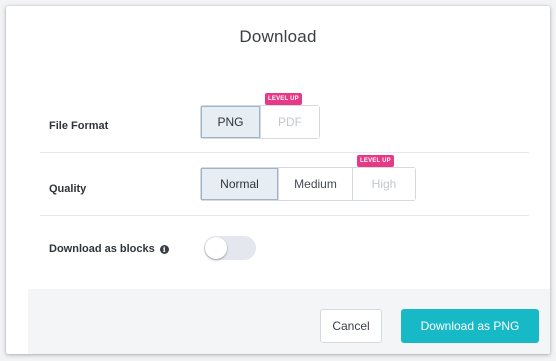 This screenshot has height=361, width=556. Describe the element at coordinates (290, 122) in the screenshot. I see `file-format-option-label: PDF` at that location.